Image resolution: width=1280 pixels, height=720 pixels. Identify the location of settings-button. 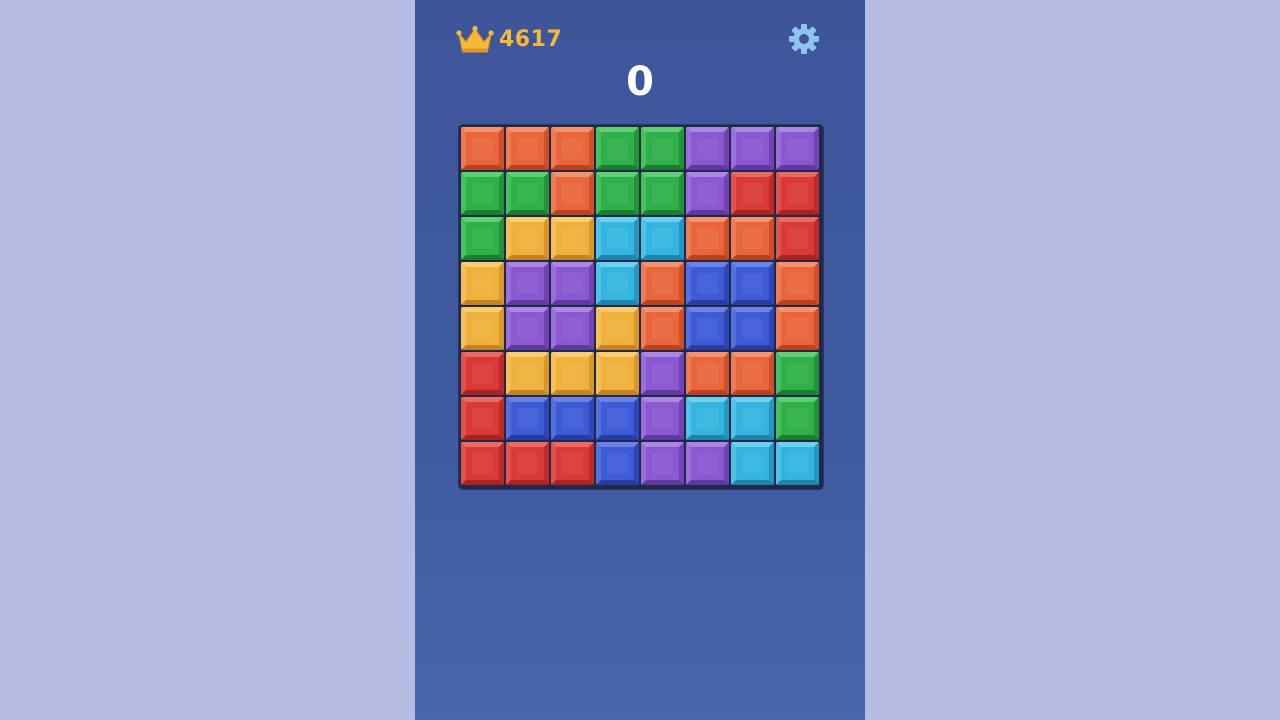
(804, 39).